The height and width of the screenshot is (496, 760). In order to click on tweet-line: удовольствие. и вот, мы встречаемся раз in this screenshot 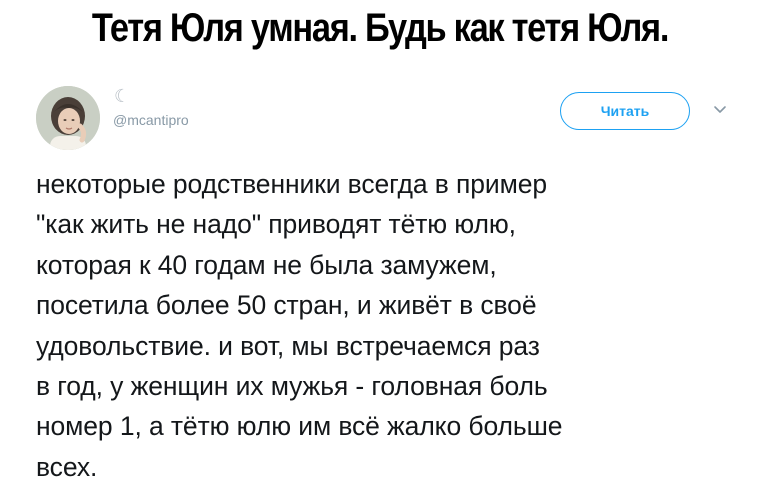, I will do `click(288, 345)`.